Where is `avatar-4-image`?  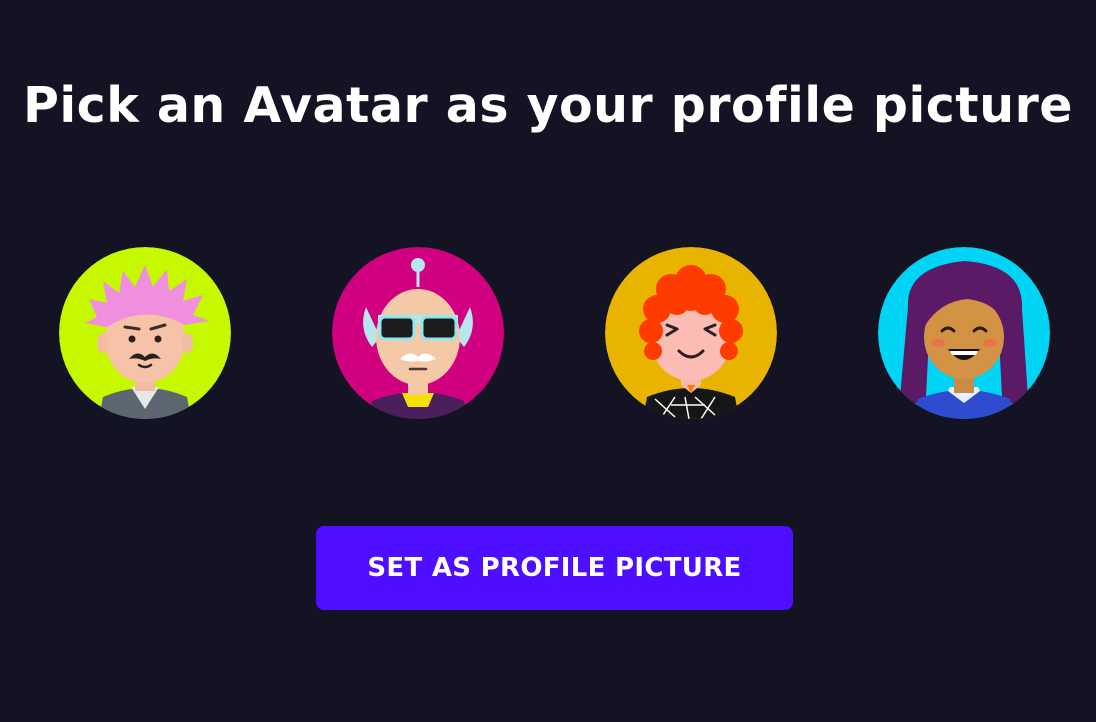 avatar-4-image is located at coordinates (964, 333).